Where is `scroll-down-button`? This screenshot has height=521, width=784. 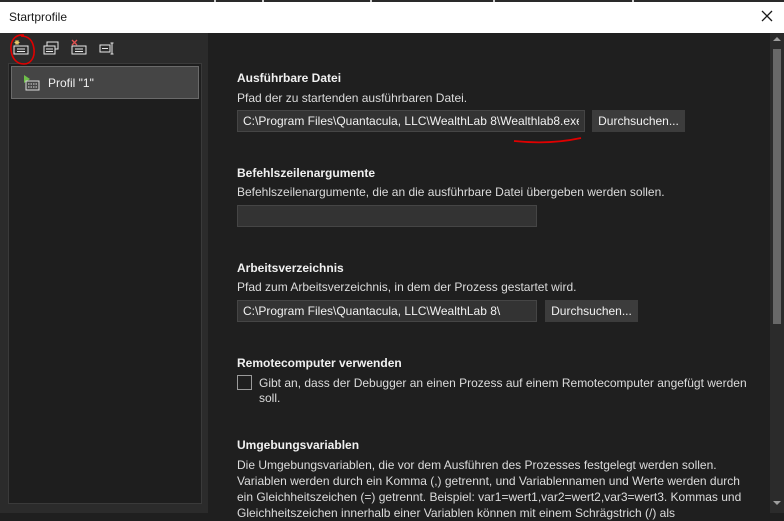 scroll-down-button is located at coordinates (777, 505).